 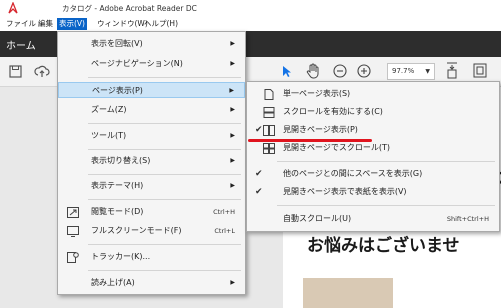 What do you see at coordinates (73, 212) in the screenshot?
I see `read-mode-icon` at bounding box center [73, 212].